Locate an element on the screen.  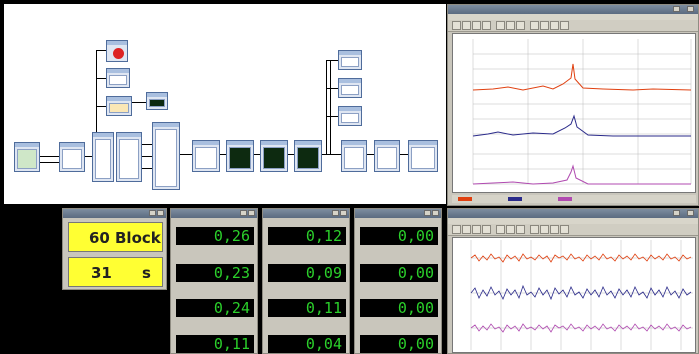
digital-meter-window-3: 0,00 0,00 0,00 0,00 is located at coordinates (398, 281).